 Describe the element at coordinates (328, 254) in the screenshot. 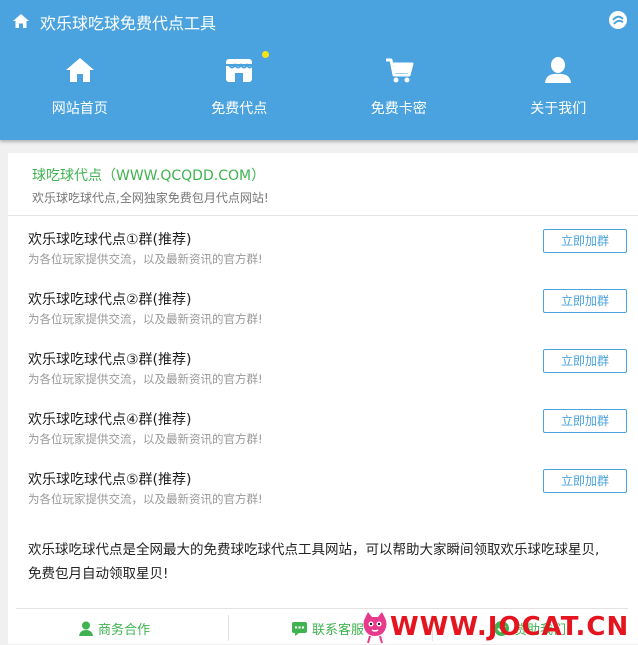

I see `list-item: 欢乐球吃球代点①群(推荐) 为各位玩家提供交流，以及最新资讯的官方群! 立即加群` at that location.